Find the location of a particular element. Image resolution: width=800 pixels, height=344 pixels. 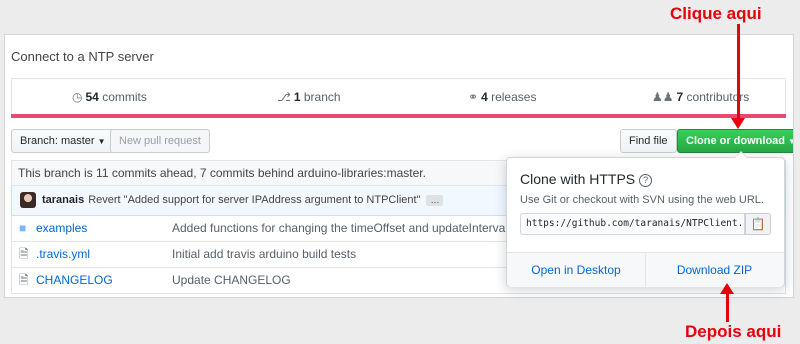

branch-icon: ⎇ is located at coordinates (284, 97).